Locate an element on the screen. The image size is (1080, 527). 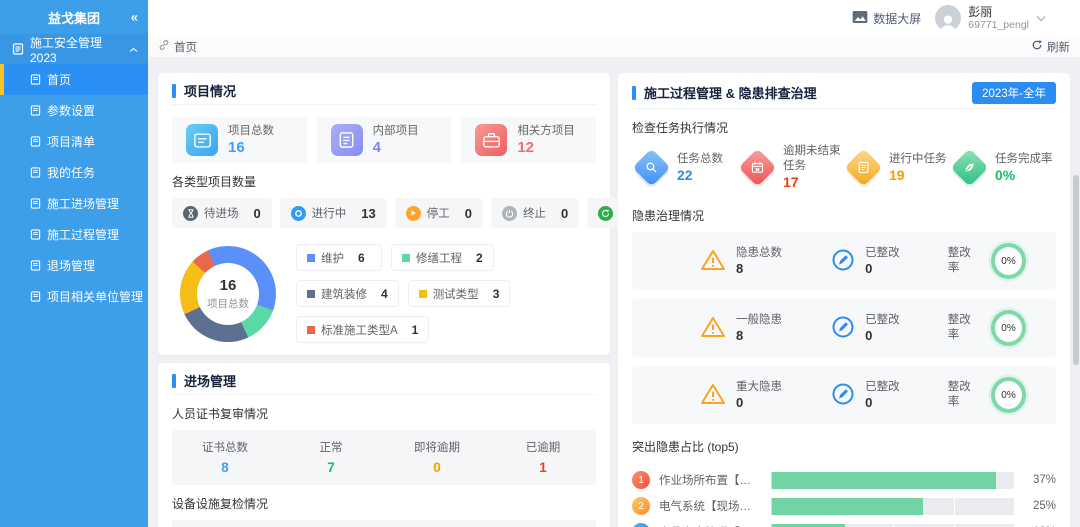
sidebar-item-related-units: 项目相关单位管理 is located at coordinates (74, 296).